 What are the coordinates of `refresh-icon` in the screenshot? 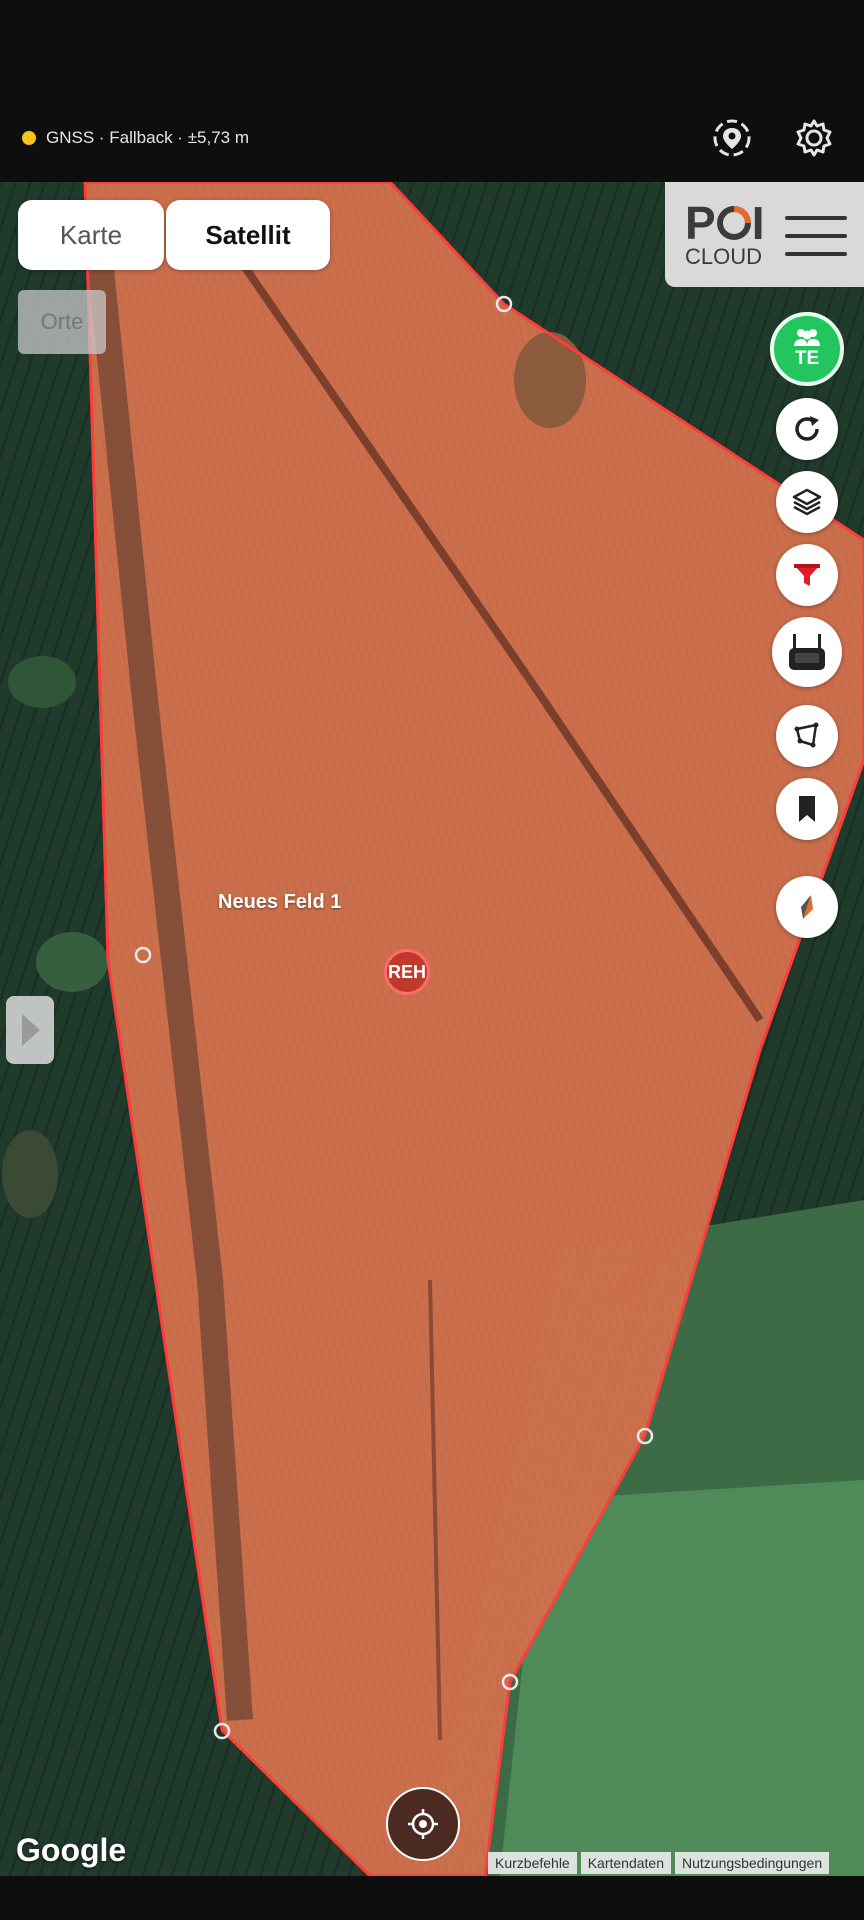 It's located at (807, 428).